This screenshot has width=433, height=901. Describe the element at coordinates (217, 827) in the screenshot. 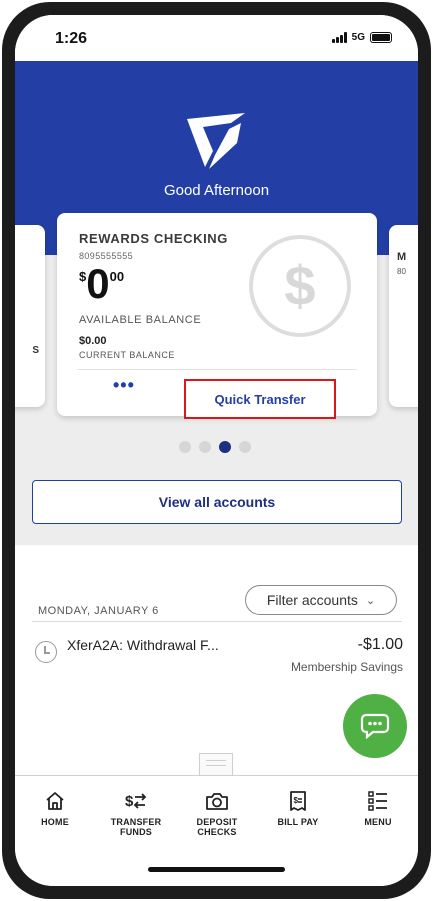

I see `nav-label: DEPOSIT CHECKS` at that location.